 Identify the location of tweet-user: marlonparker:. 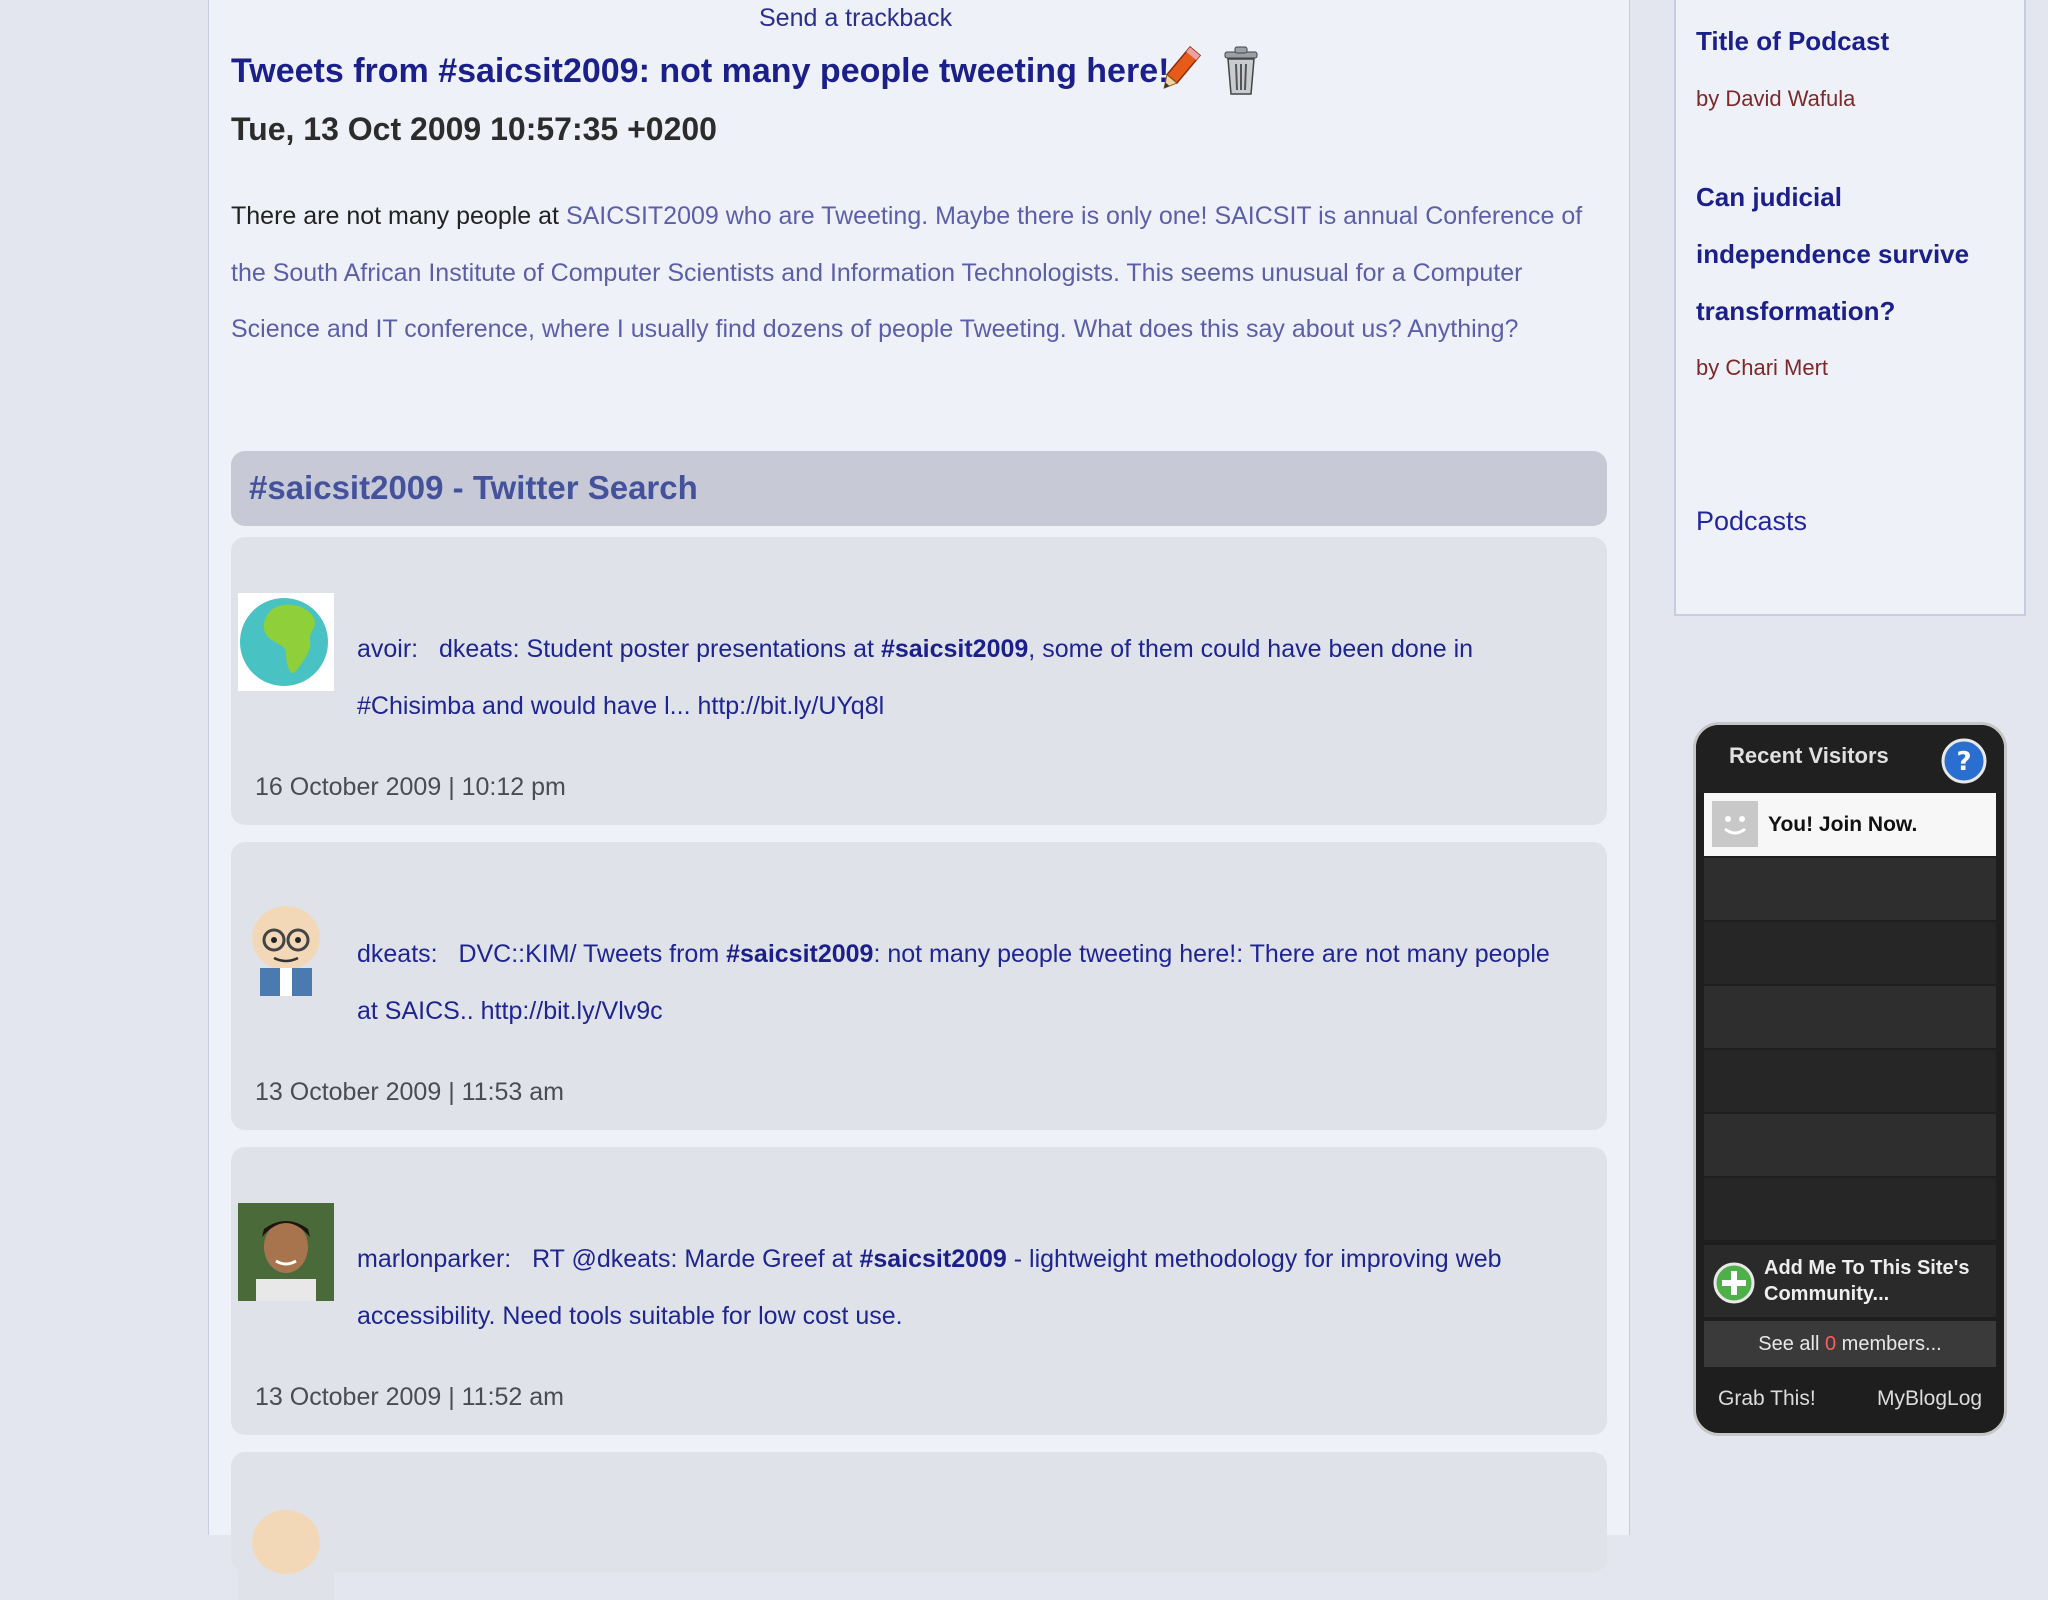
(434, 1259).